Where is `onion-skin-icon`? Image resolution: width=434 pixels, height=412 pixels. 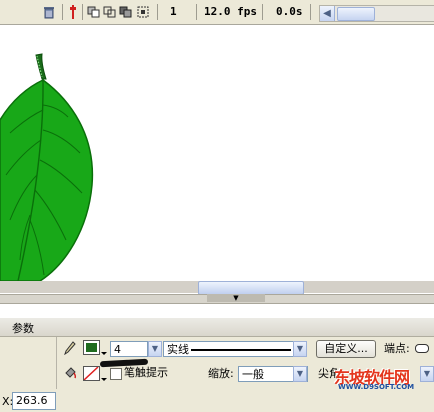 onion-skin-icon is located at coordinates (93, 12).